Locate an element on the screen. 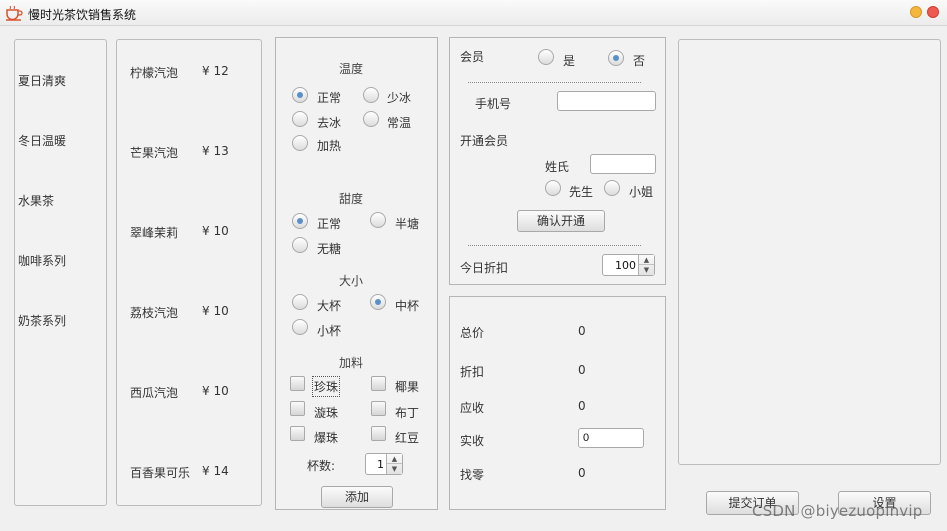 The image size is (947, 531). member-divider-bottom is located at coordinates (554, 245).